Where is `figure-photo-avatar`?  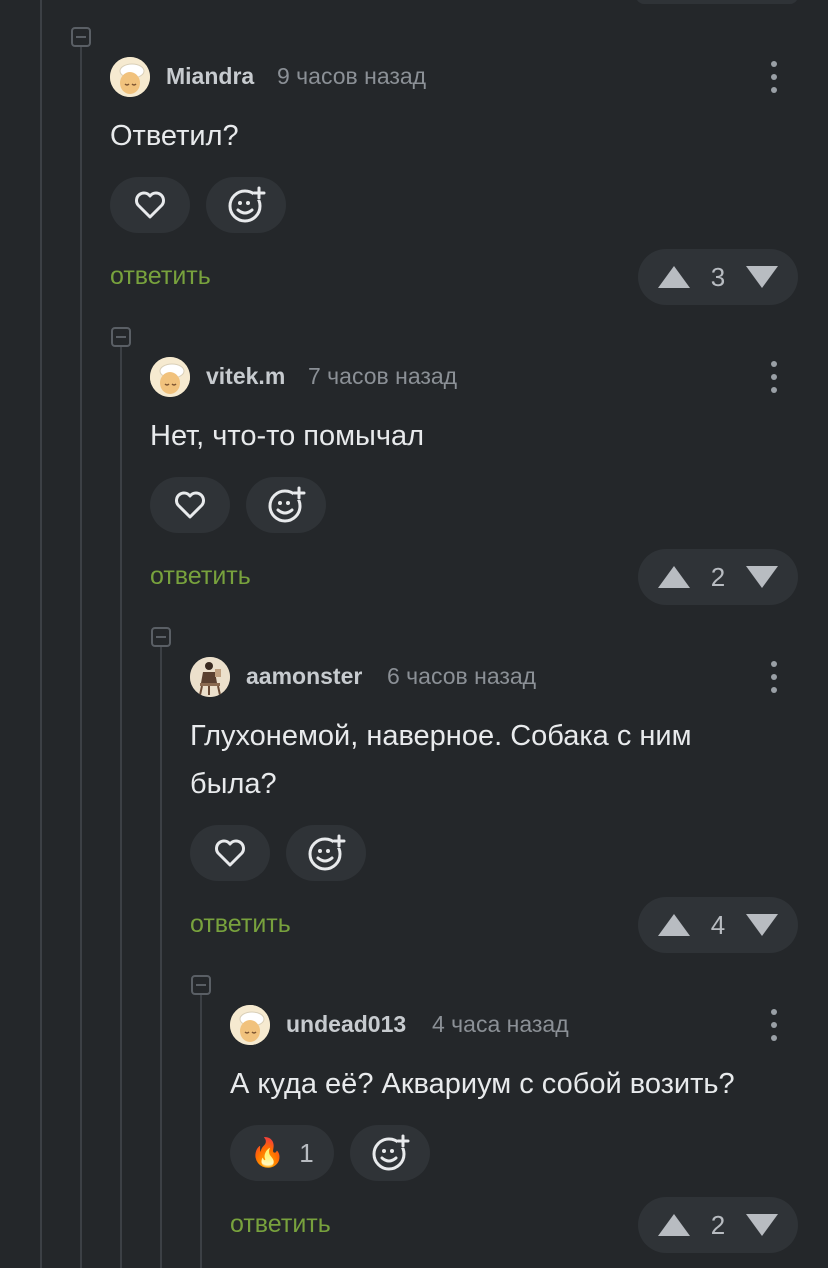 figure-photo-avatar is located at coordinates (210, 677).